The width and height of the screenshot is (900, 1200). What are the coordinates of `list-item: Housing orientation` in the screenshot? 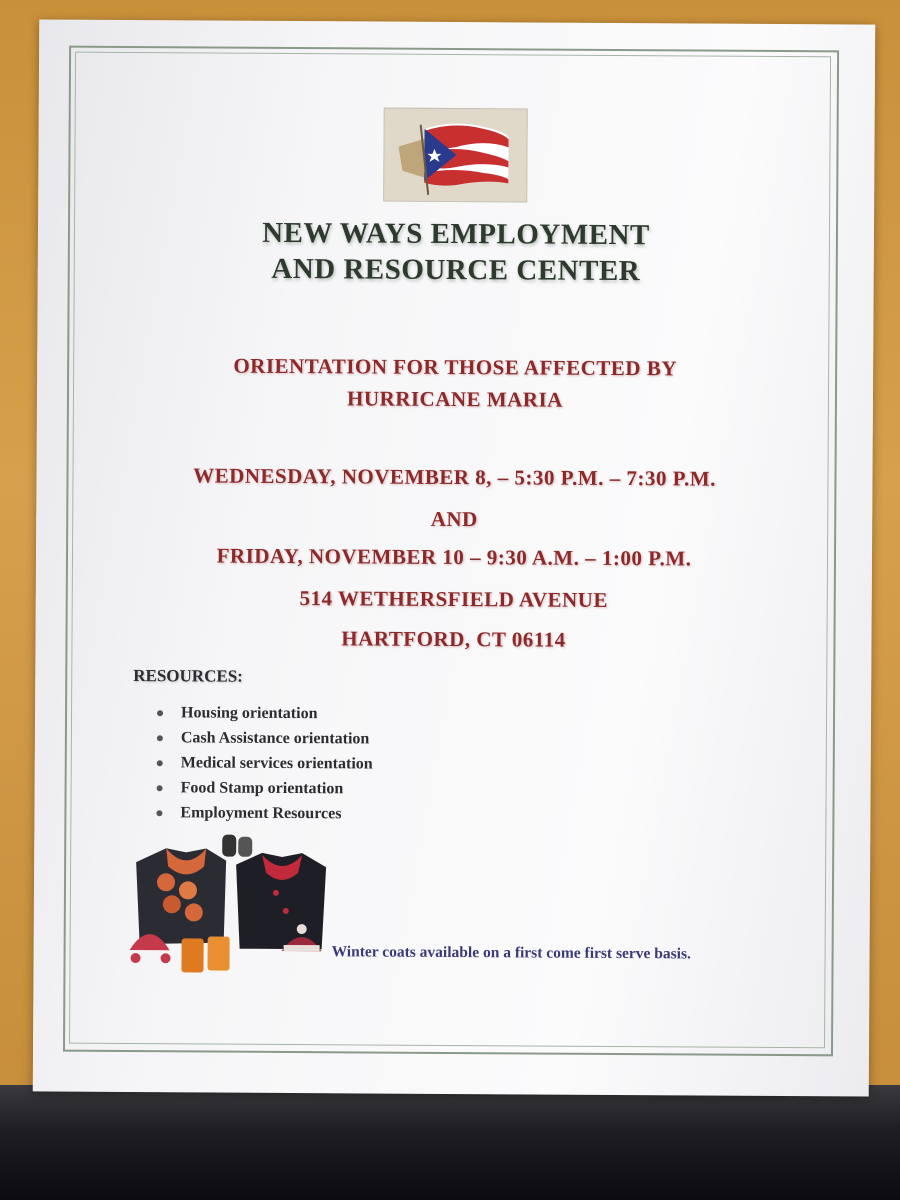 It's located at (265, 713).